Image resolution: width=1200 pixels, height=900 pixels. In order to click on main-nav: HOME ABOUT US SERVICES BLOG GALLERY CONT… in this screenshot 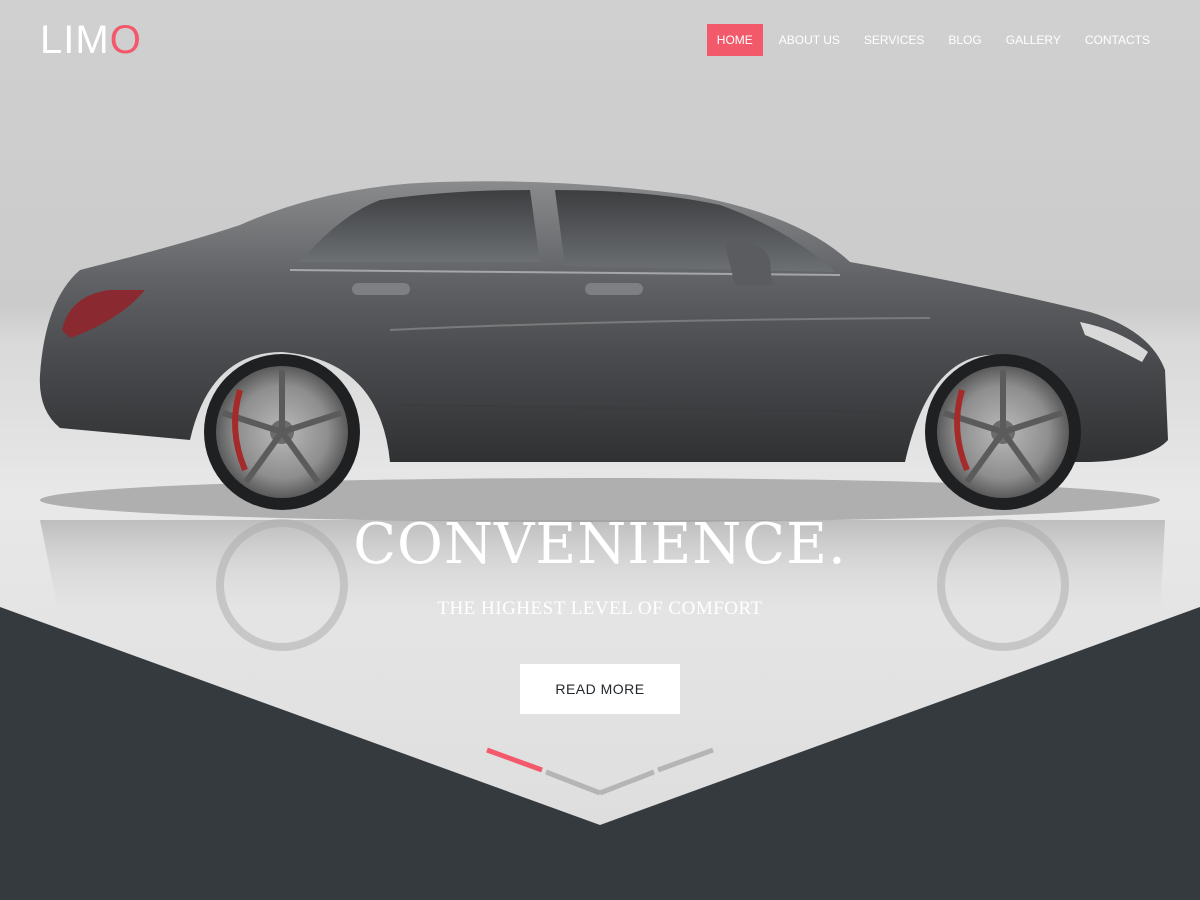, I will do `click(934, 40)`.